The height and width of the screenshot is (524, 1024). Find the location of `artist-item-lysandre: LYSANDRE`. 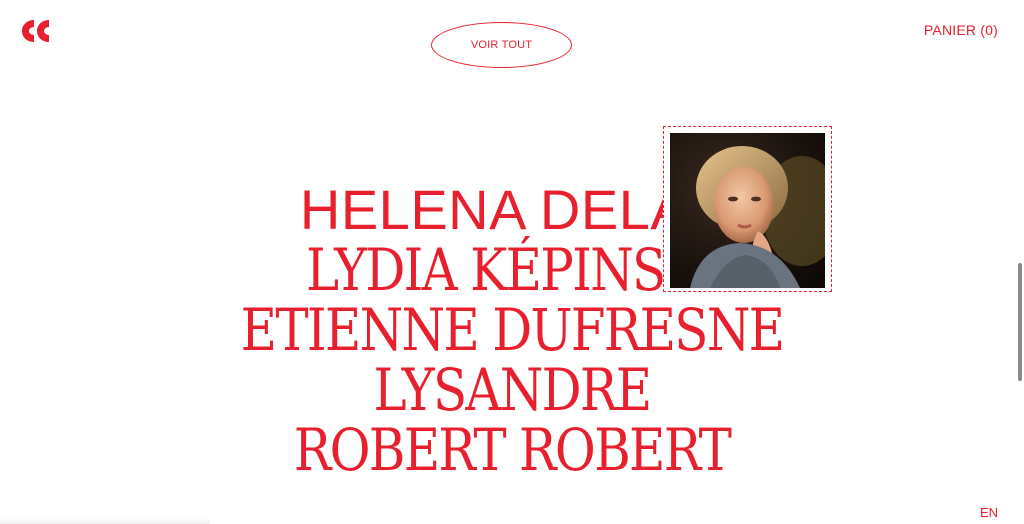

artist-item-lysandre: LYSANDRE is located at coordinates (512, 390).